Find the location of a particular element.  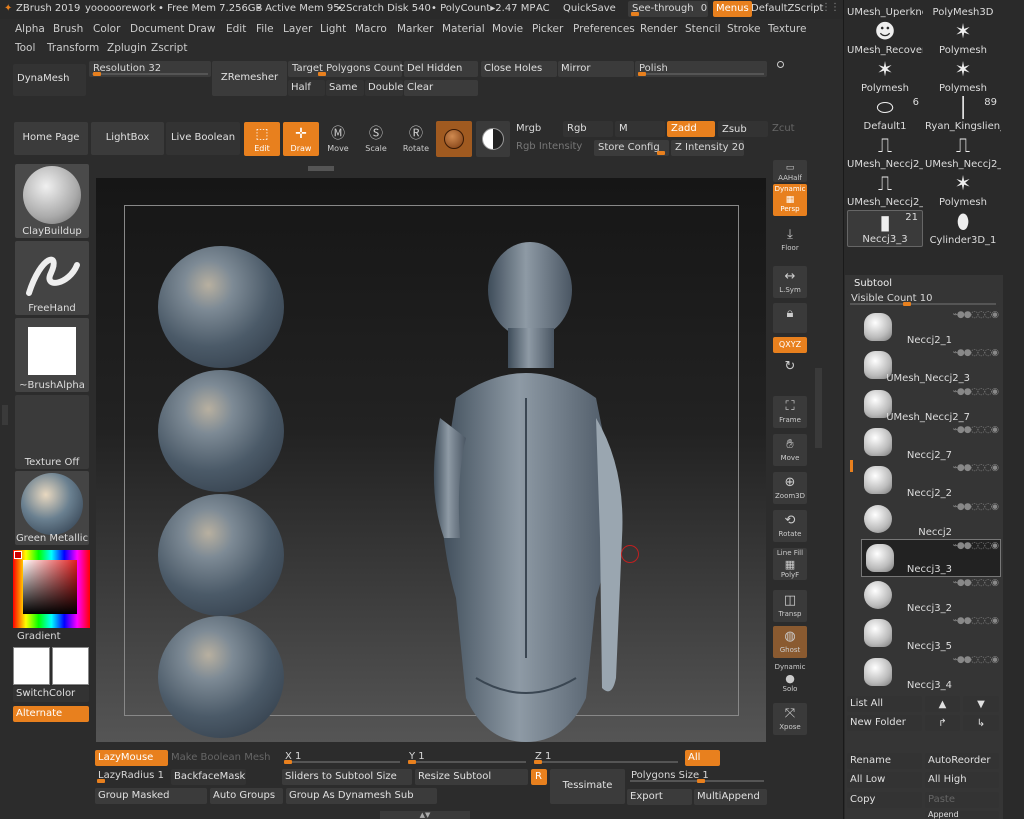

default-zscript: DefaultZScript is located at coordinates (787, 8).